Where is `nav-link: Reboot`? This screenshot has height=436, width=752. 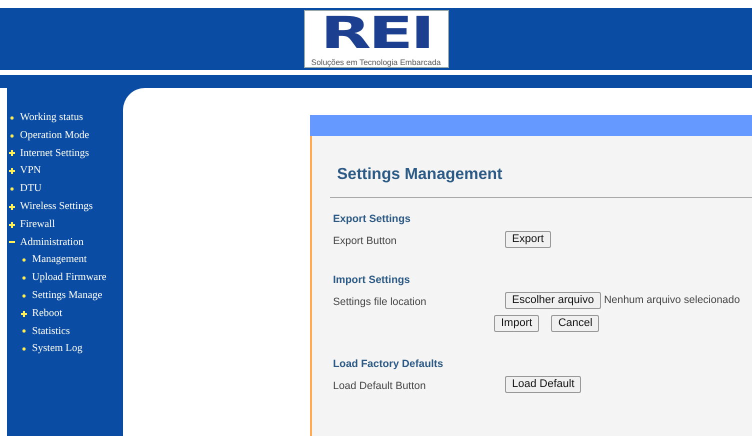
nav-link: Reboot is located at coordinates (47, 314).